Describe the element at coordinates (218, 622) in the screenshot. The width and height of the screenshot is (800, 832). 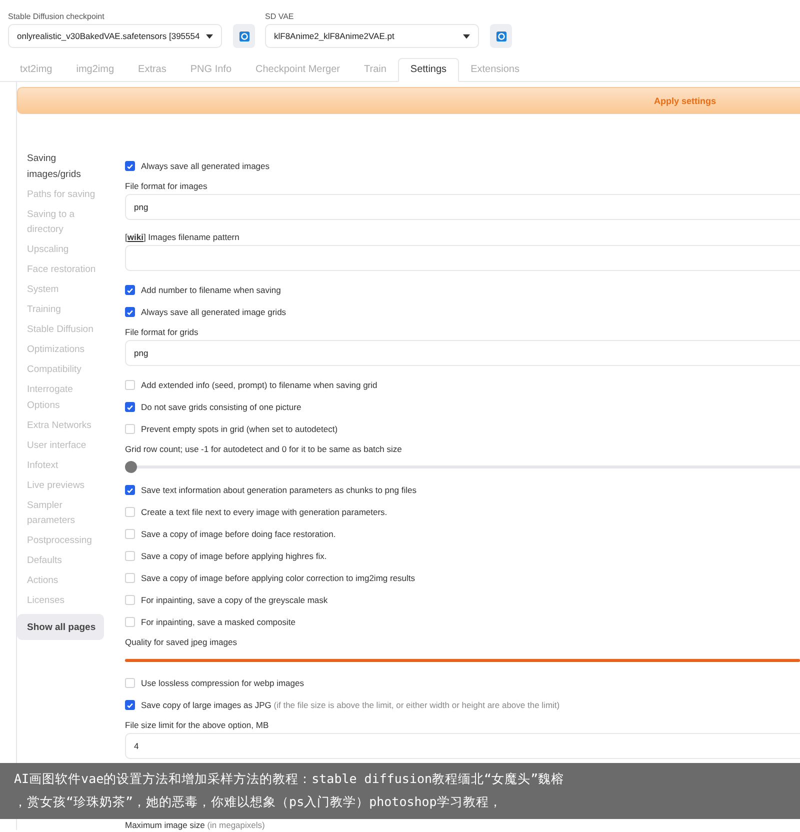
I see `checkbox-label: For inpainting, save a masked composite` at that location.